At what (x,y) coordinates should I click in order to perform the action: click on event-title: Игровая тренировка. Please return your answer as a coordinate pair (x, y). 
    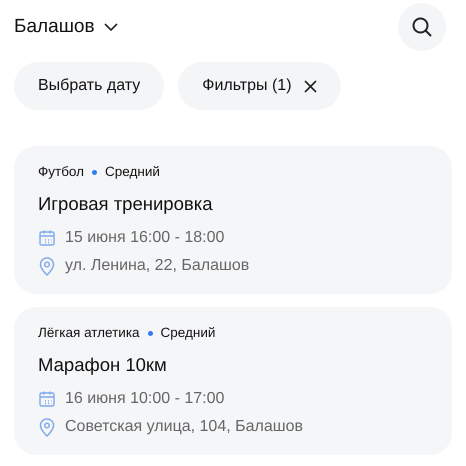
    Looking at the image, I should click on (125, 204).